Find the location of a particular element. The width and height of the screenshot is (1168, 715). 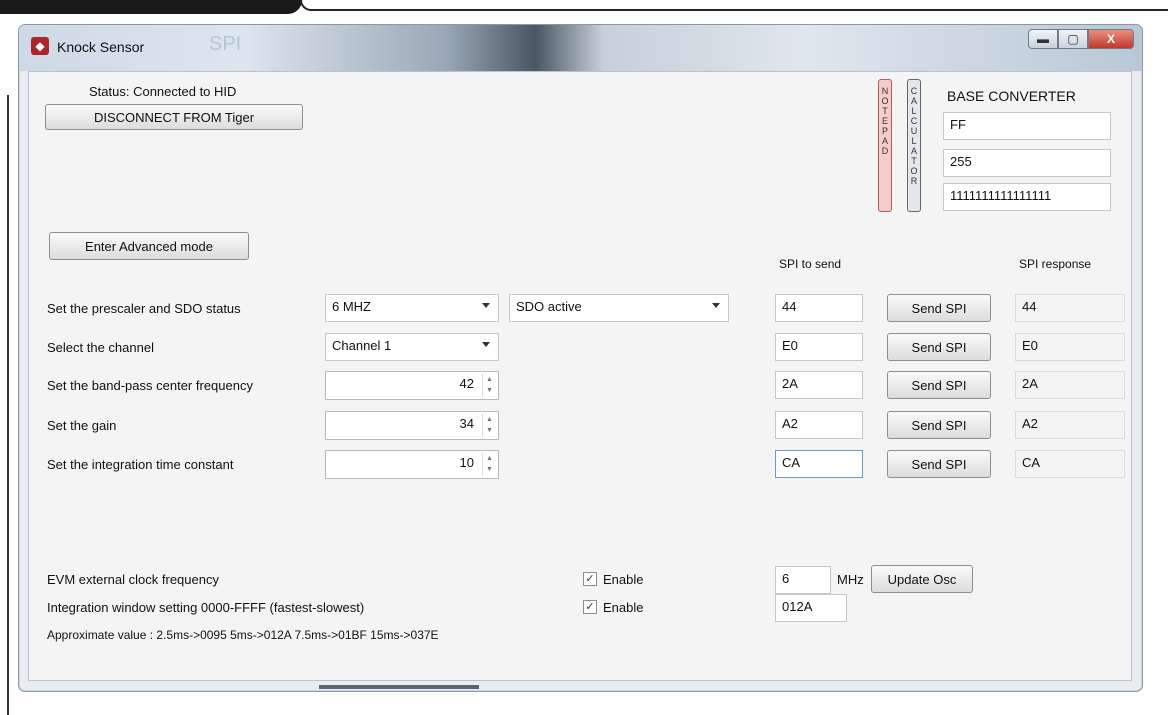

maximize-button: ▢ is located at coordinates (1073, 39).